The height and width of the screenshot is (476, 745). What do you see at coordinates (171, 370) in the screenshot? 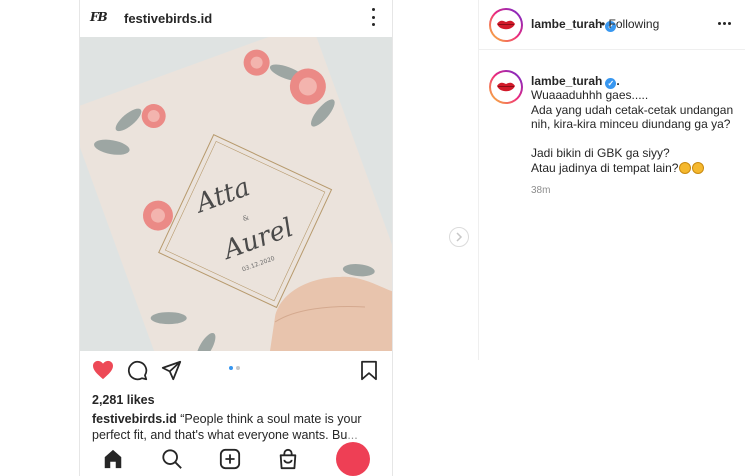
I see `share-icon` at bounding box center [171, 370].